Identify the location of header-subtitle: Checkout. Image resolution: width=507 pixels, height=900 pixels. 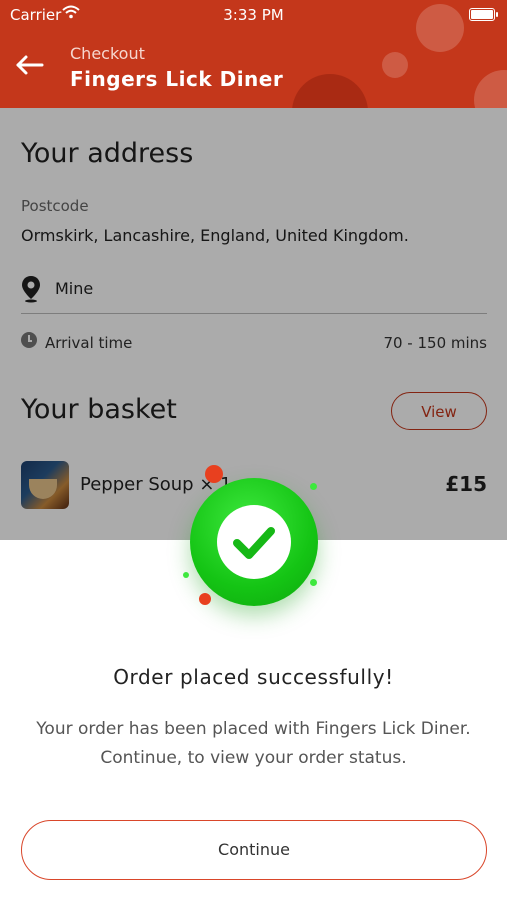
(107, 53).